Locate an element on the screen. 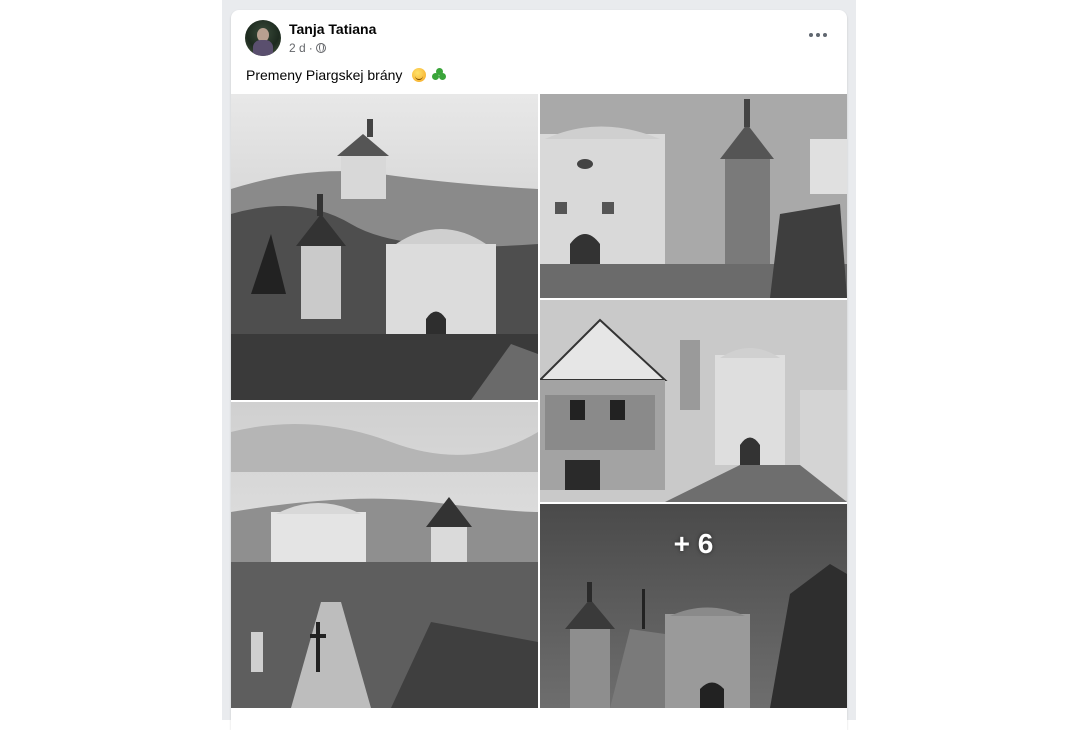 The height and width of the screenshot is (730, 1080). post-time: 2 d is located at coordinates (297, 48).